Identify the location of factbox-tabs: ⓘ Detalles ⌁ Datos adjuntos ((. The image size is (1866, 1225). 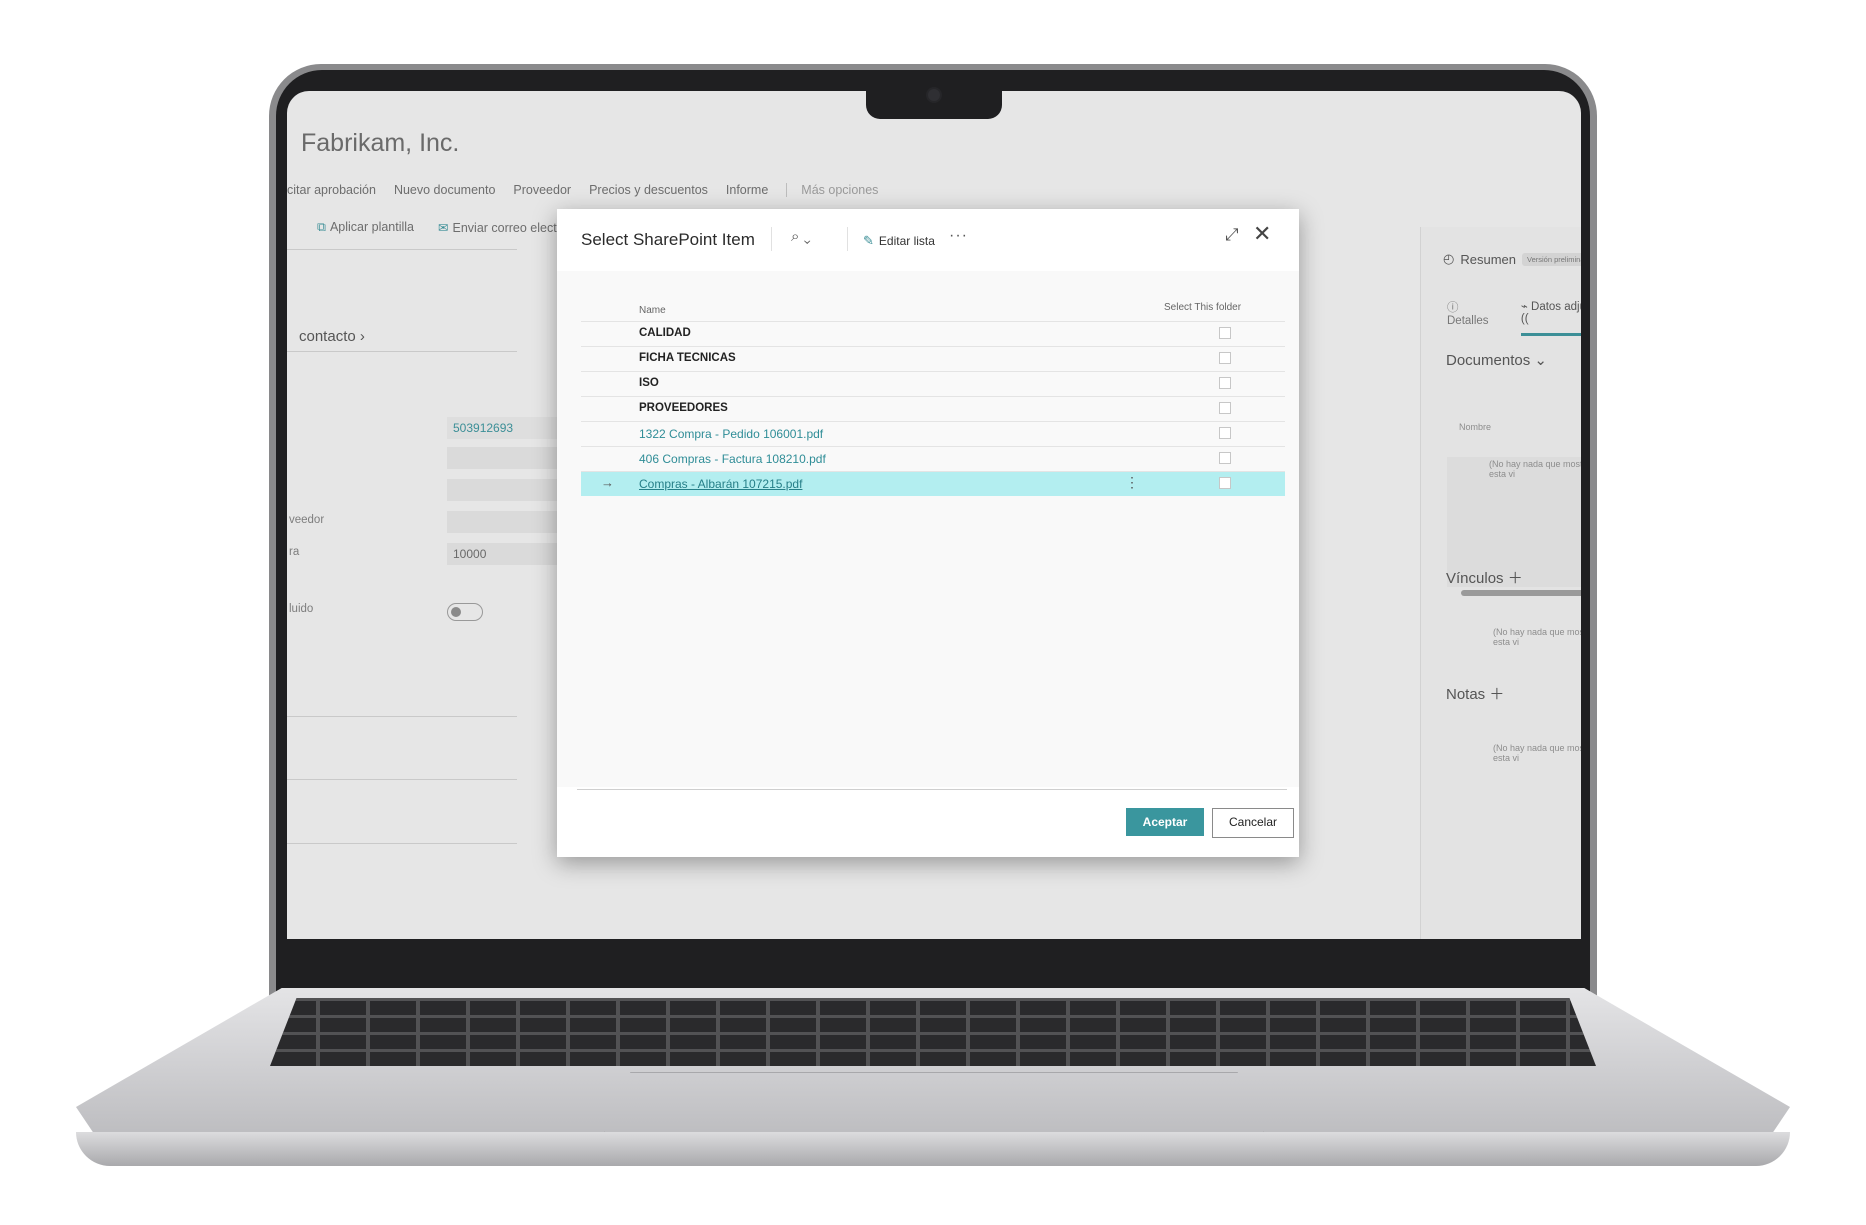
(1514, 317).